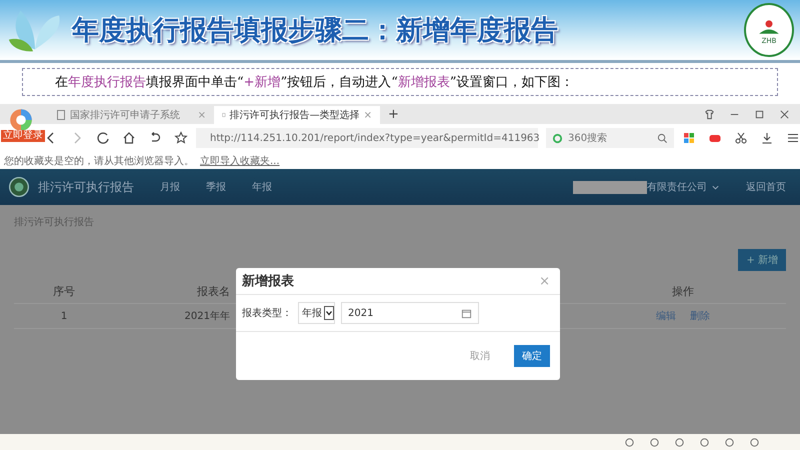 The image size is (800, 450). Describe the element at coordinates (125, 115) in the screenshot. I see `tab-title: 国家排污许可申请子系统` at that location.